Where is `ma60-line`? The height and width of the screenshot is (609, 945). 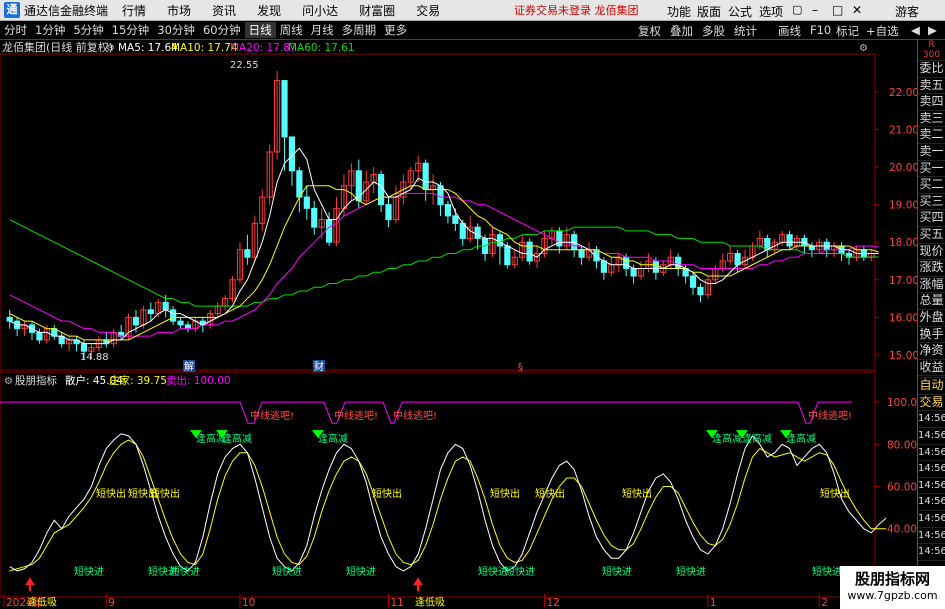
ma60-line is located at coordinates (444, 263).